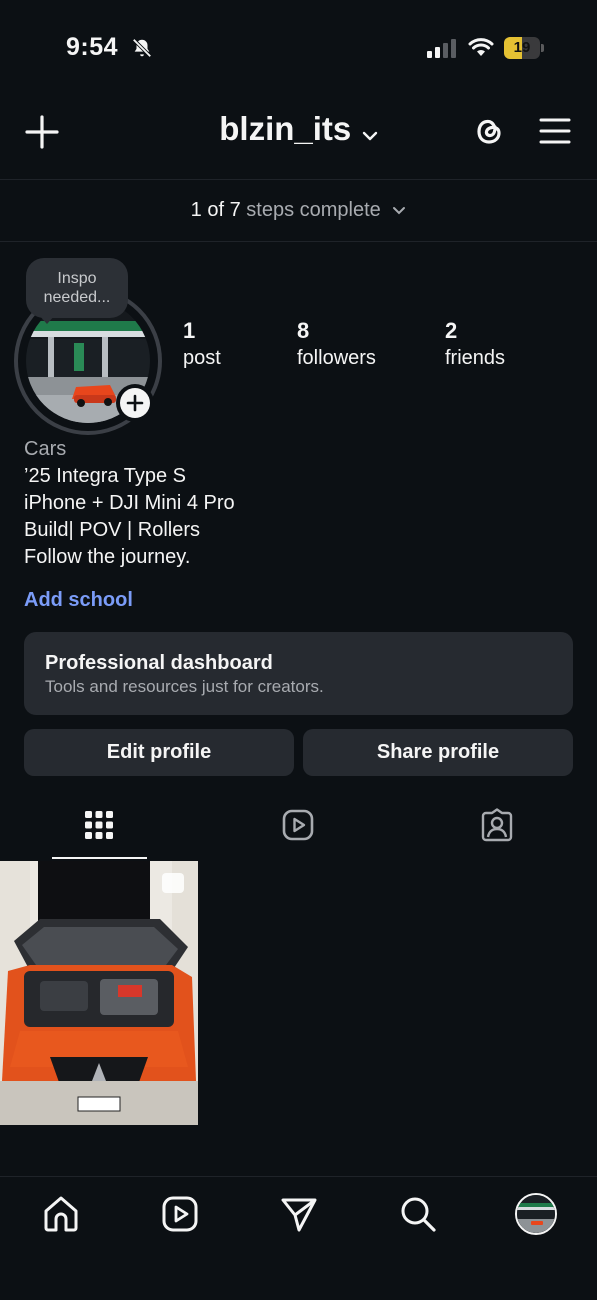 The height and width of the screenshot is (1300, 597). Describe the element at coordinates (189, 330) in the screenshot. I see `posts-count: 1` at that location.